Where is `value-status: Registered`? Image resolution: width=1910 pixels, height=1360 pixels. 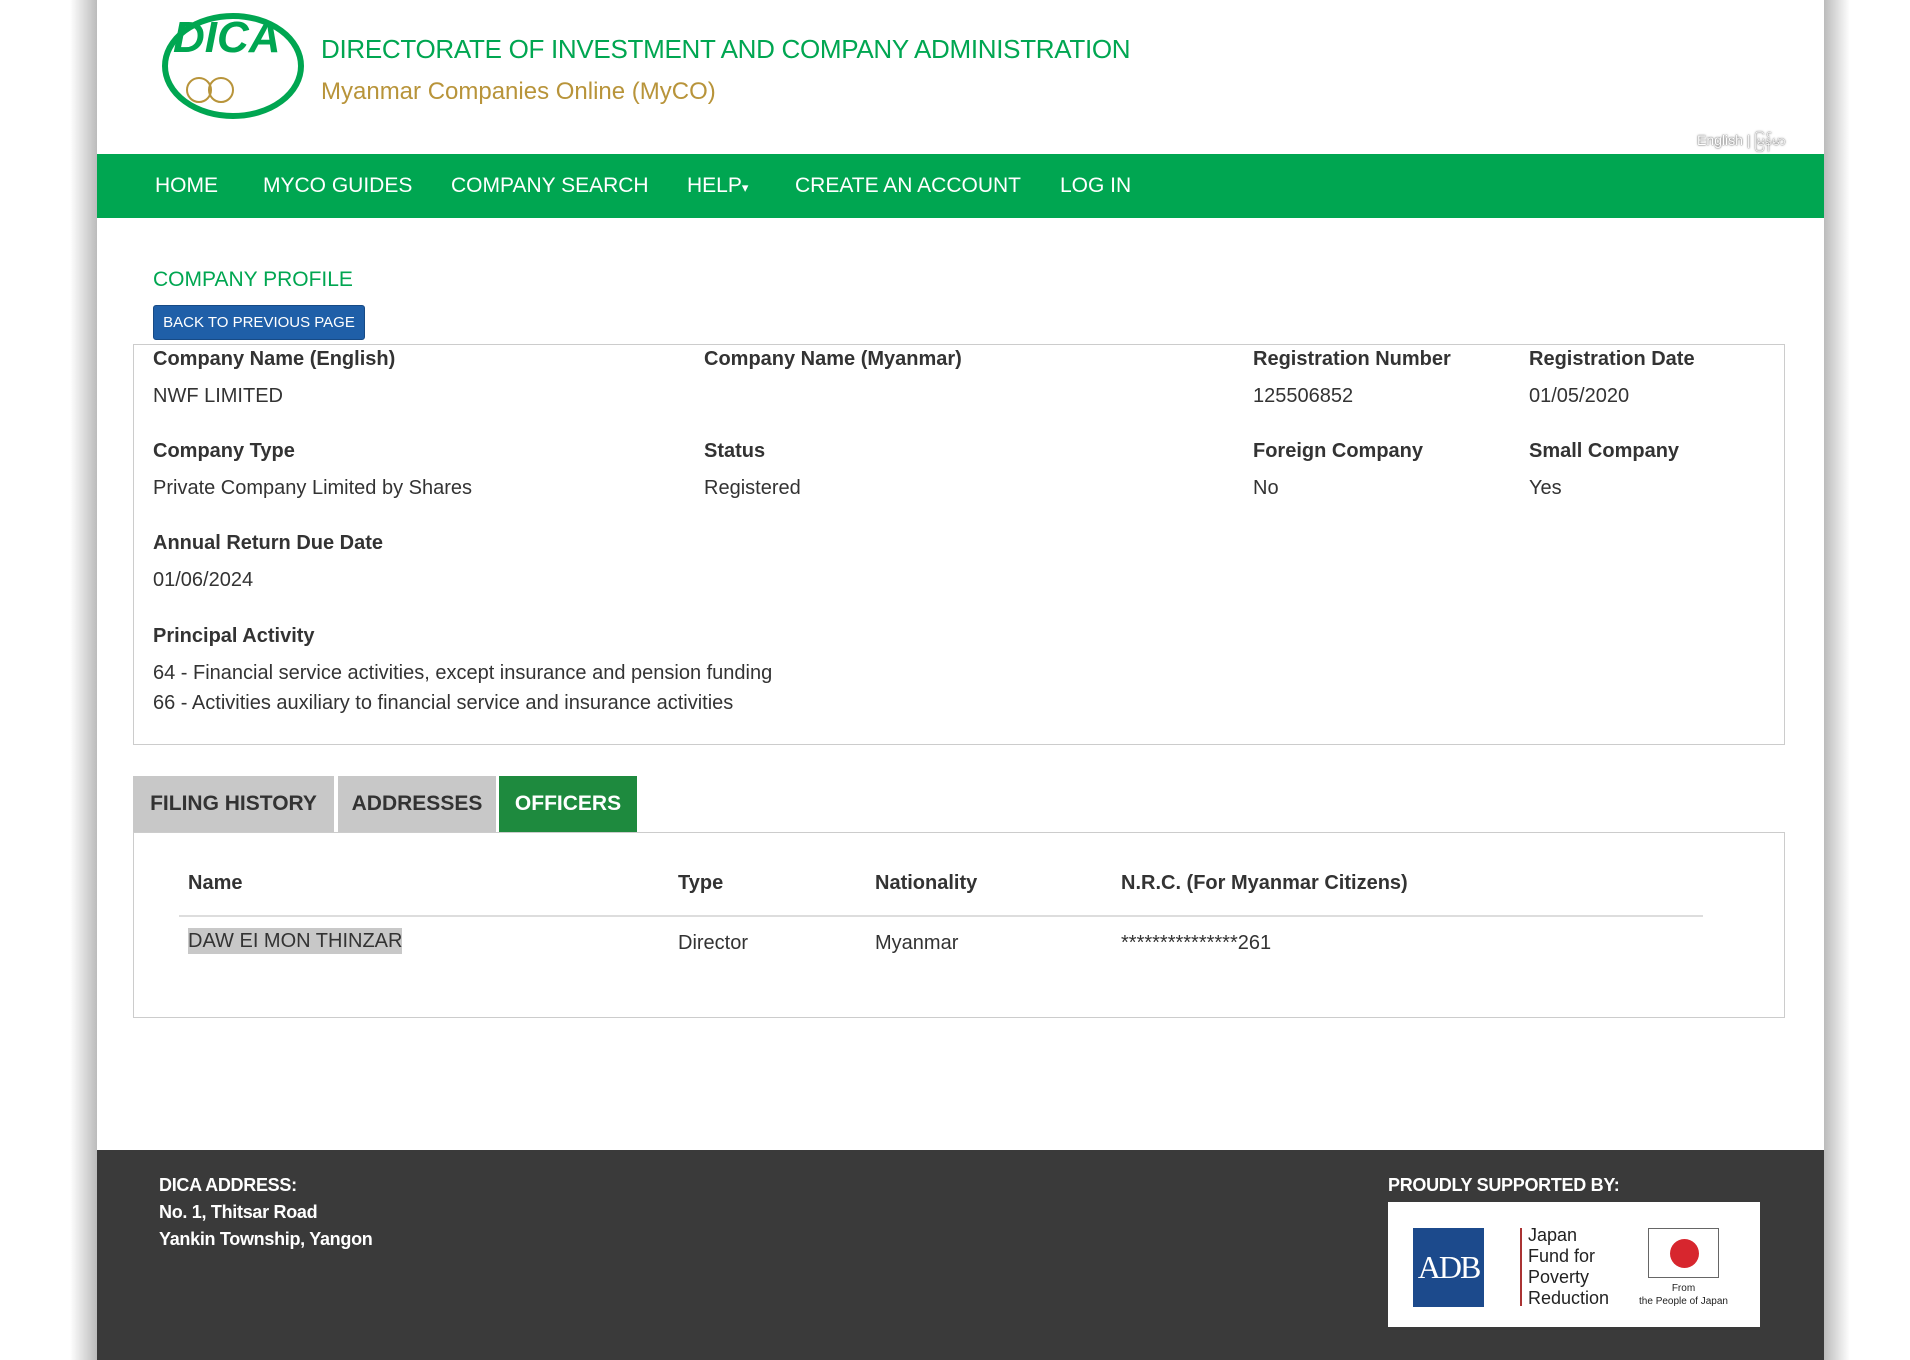
value-status: Registered is located at coordinates (752, 488).